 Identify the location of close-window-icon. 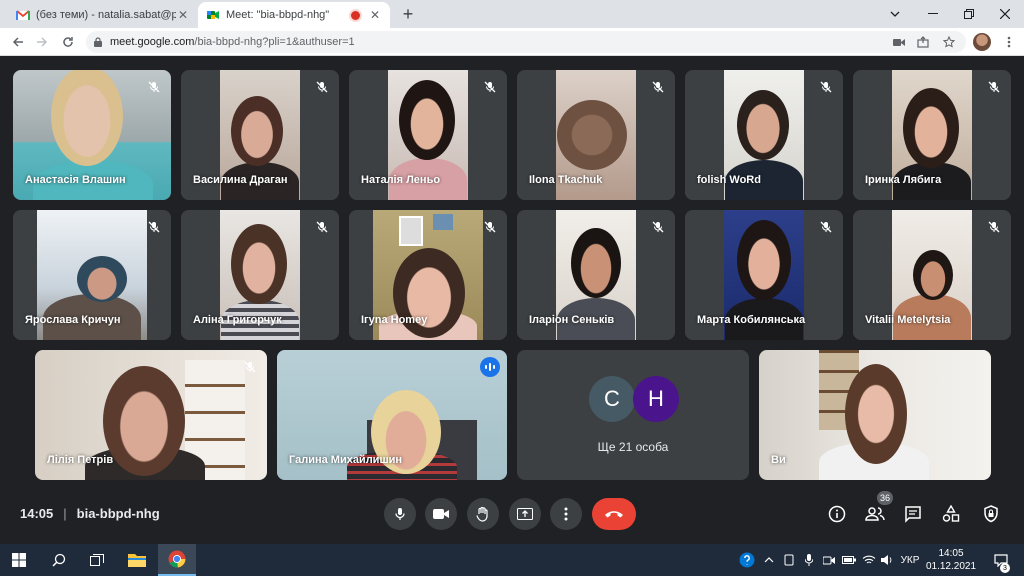
(1005, 14).